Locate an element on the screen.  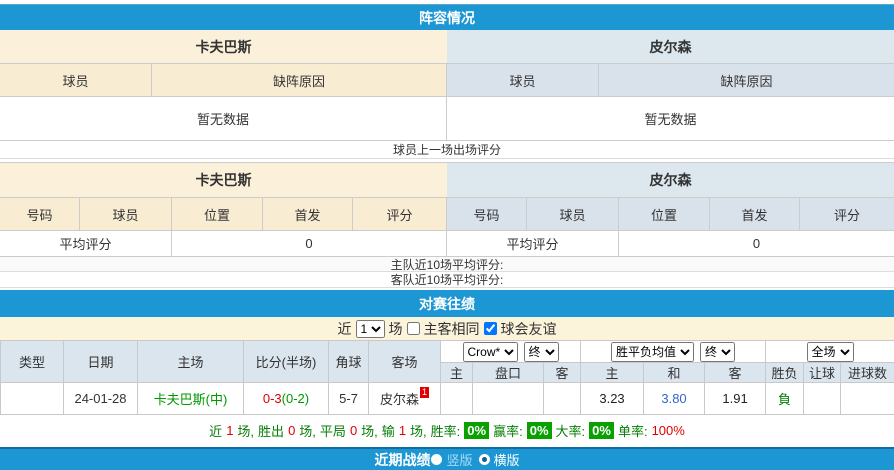
bookmaker-select: Crow* is located at coordinates (490, 352).